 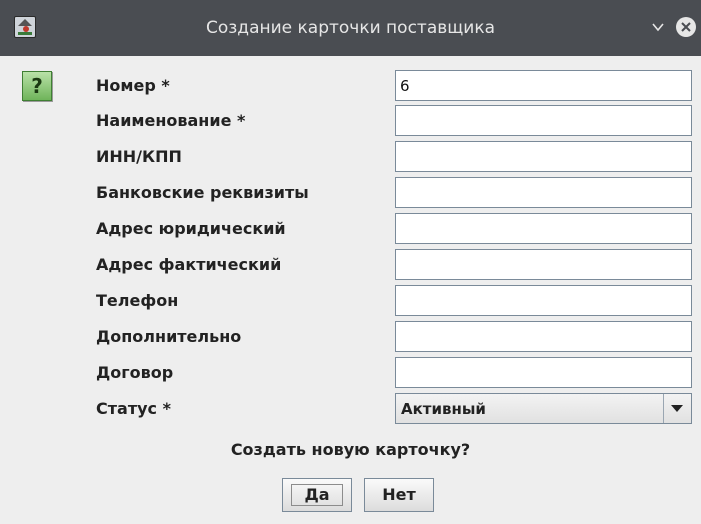 What do you see at coordinates (169, 336) in the screenshot?
I see `field-label: Дополнительно` at bounding box center [169, 336].